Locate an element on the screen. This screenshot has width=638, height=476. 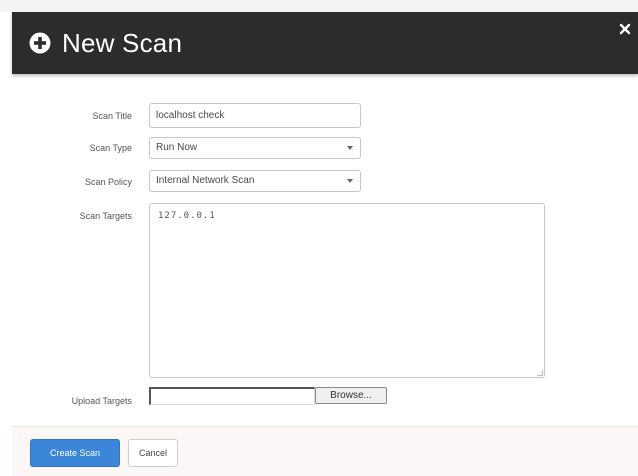
close-icon is located at coordinates (625, 29).